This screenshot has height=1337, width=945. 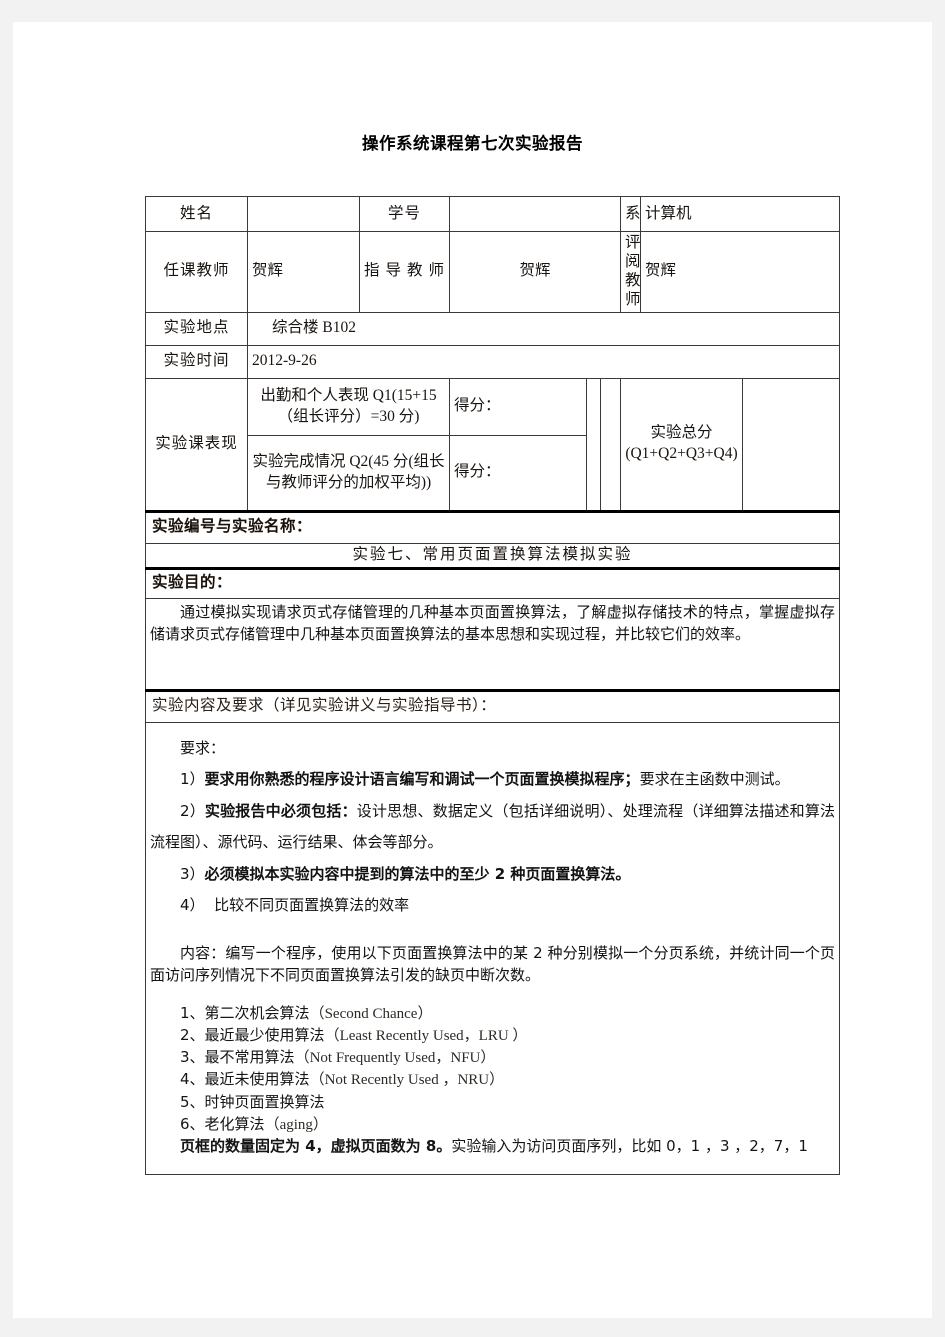 I want to click on requirement-3: 3）必须模拟本实验内容中提到的算法中的至少 2 种页面置换算法。, so click(x=492, y=875).